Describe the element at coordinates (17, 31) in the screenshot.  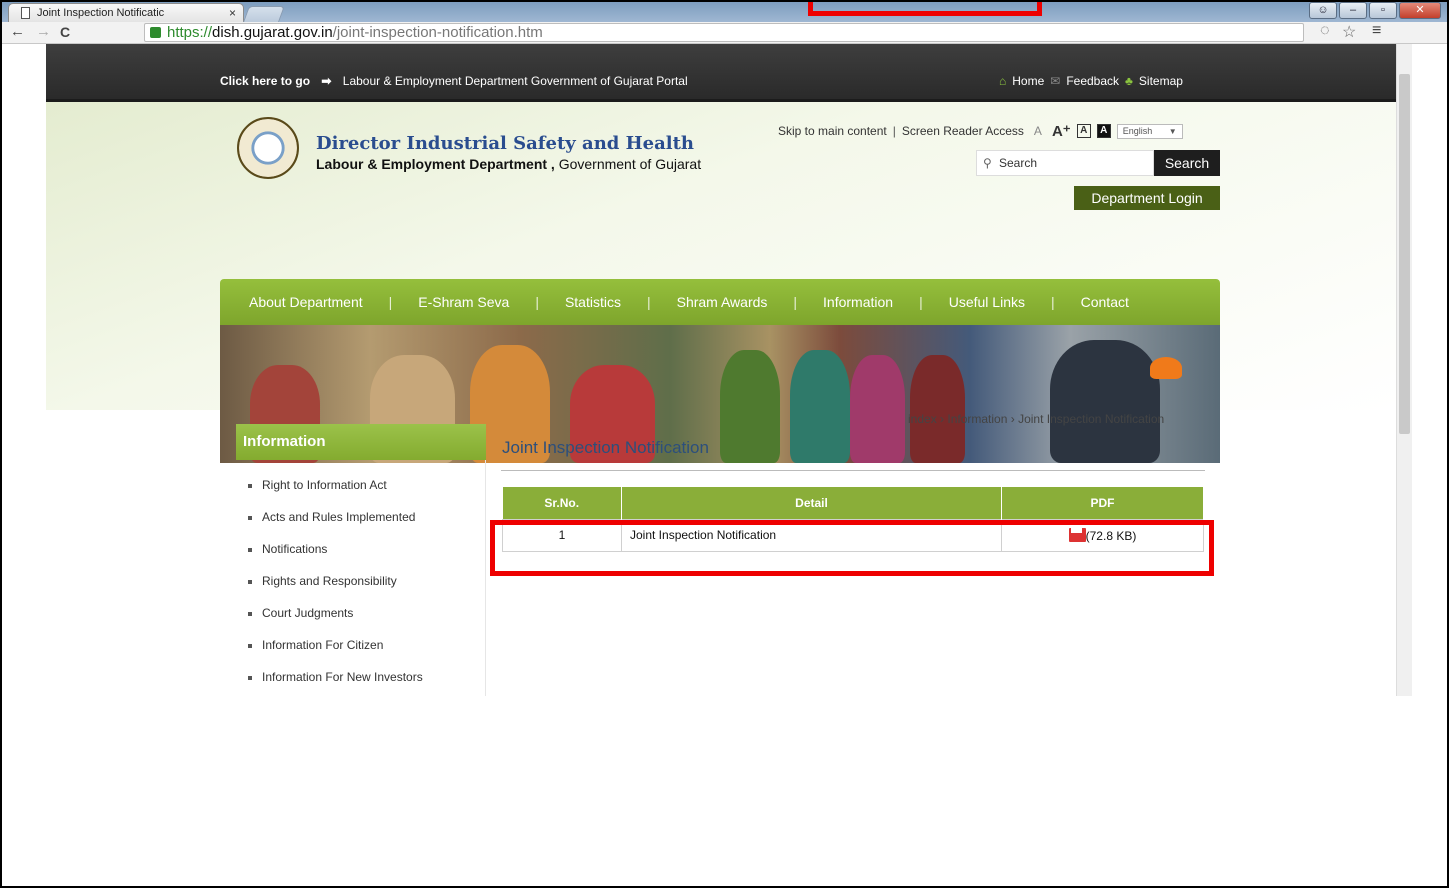
I see `back-icon: ←` at that location.